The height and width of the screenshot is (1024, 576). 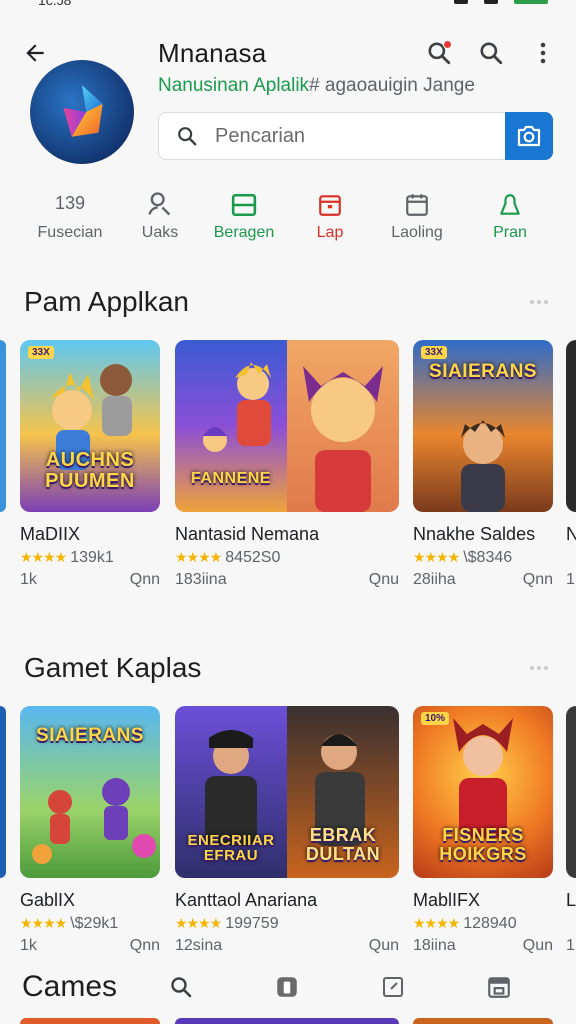 I want to click on bottom-apps-button, so click(x=287, y=987).